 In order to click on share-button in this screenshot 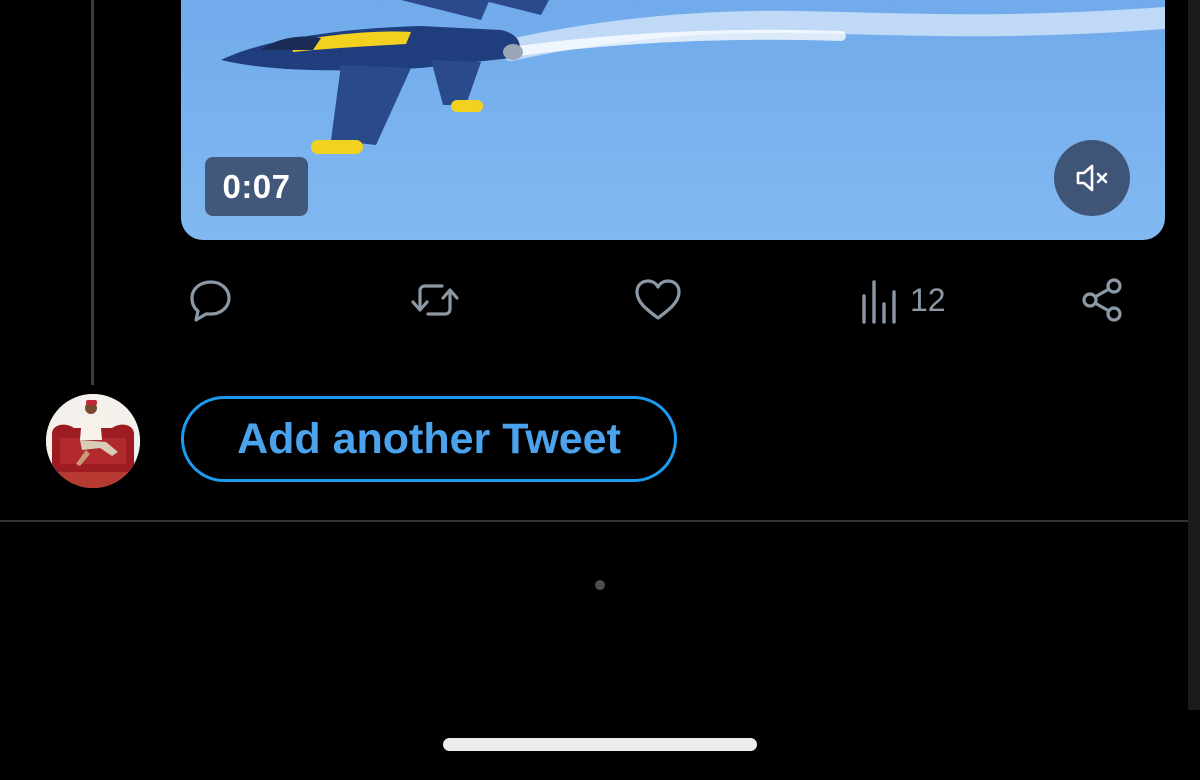, I will do `click(1103, 300)`.